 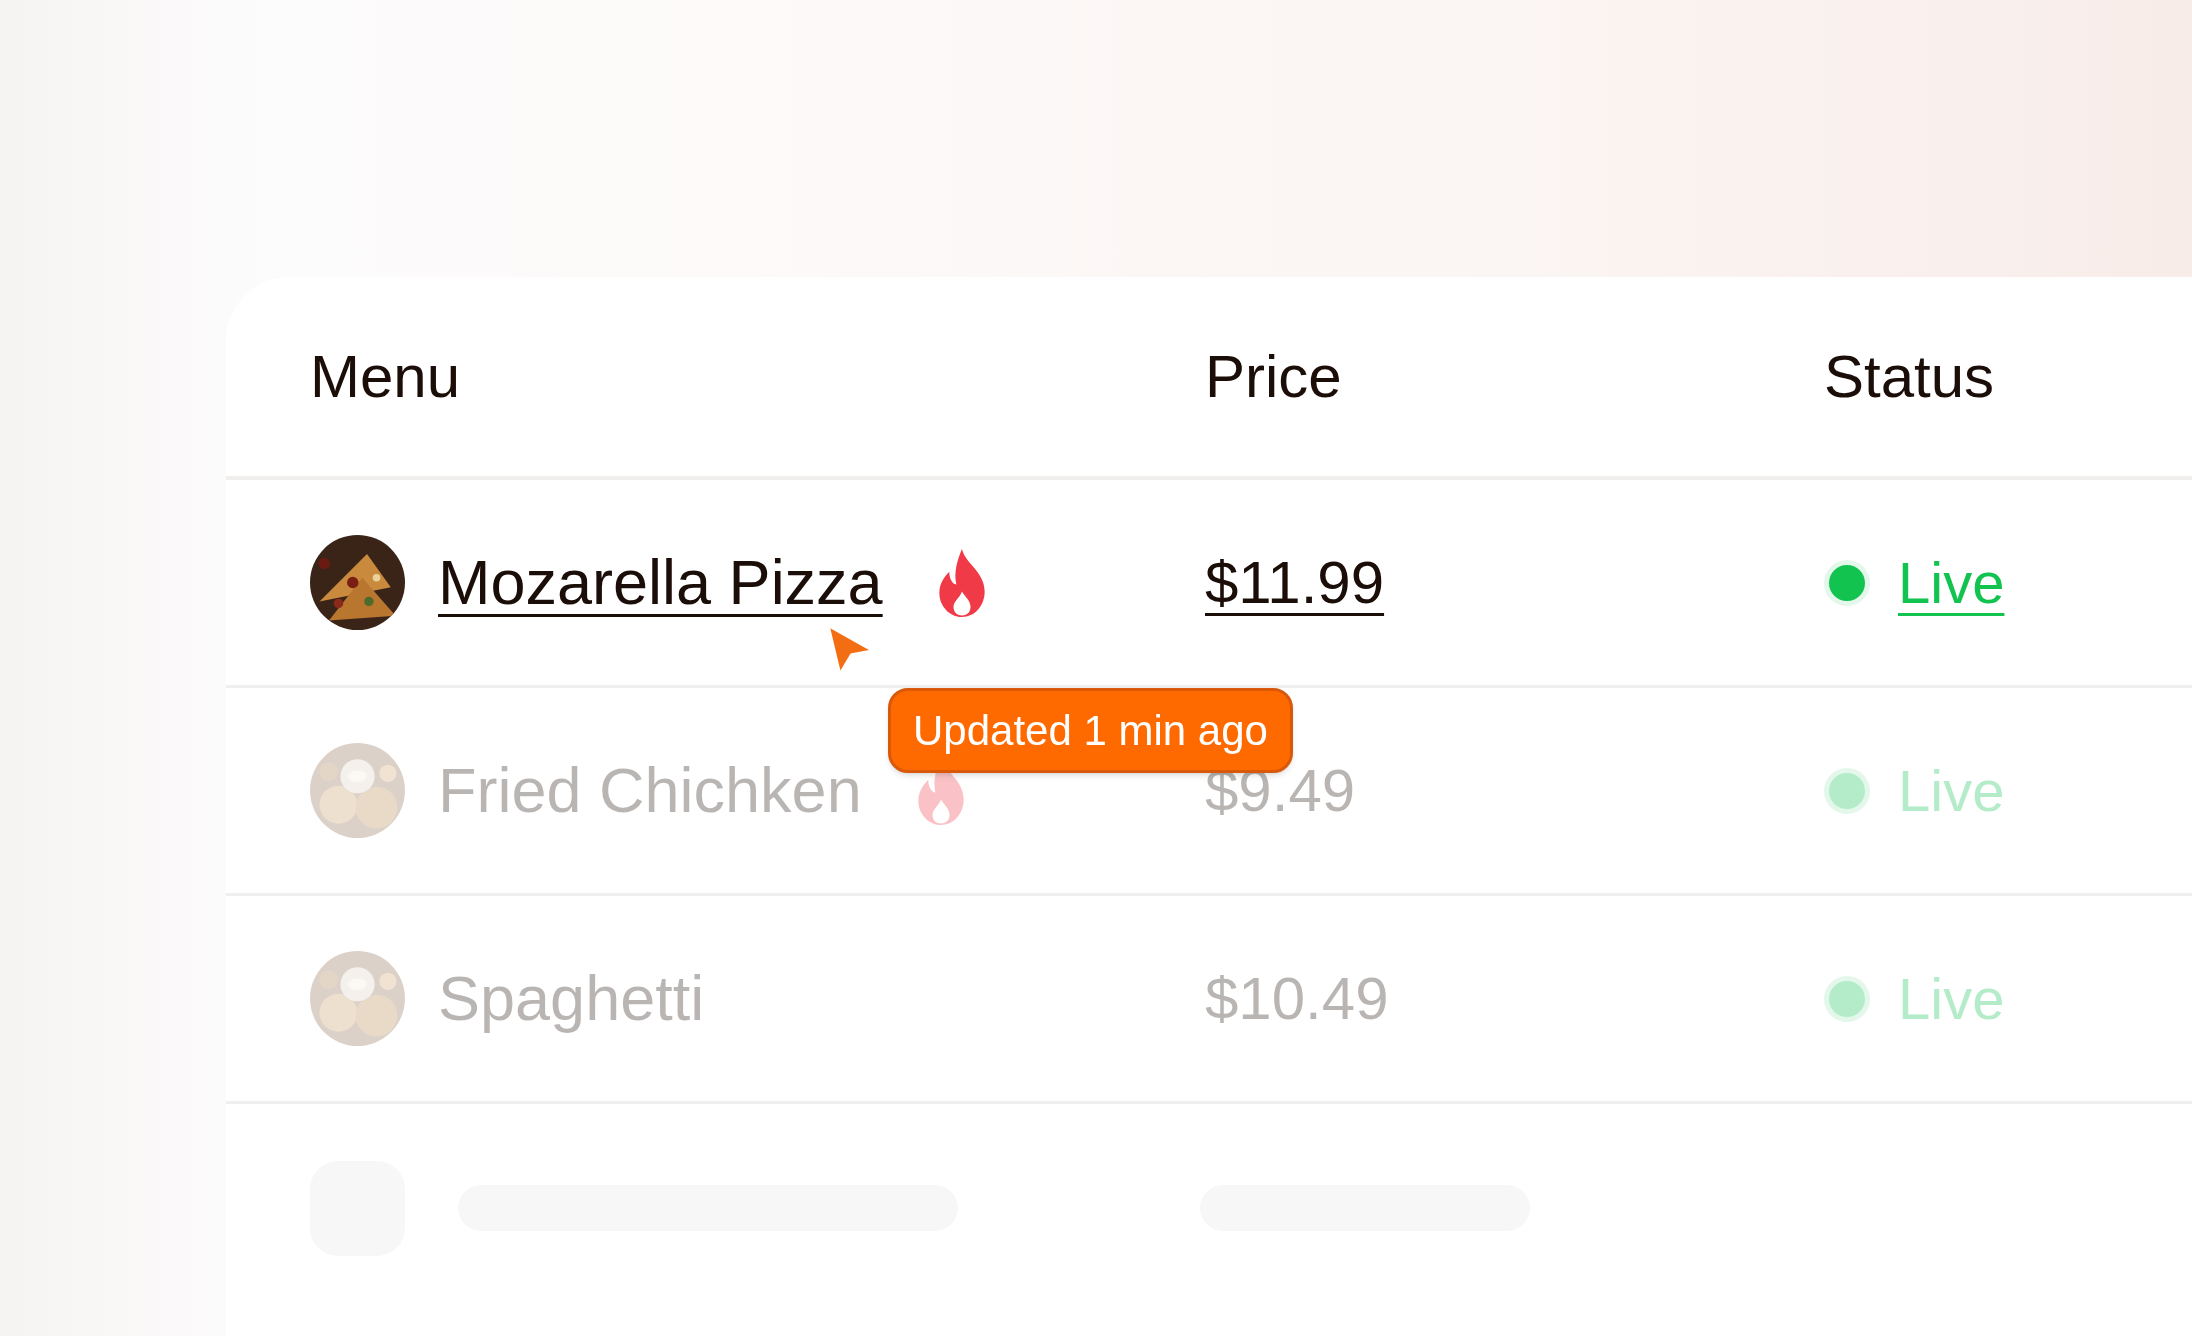 What do you see at coordinates (1514, 582) in the screenshot?
I see `price-text: $11.99` at bounding box center [1514, 582].